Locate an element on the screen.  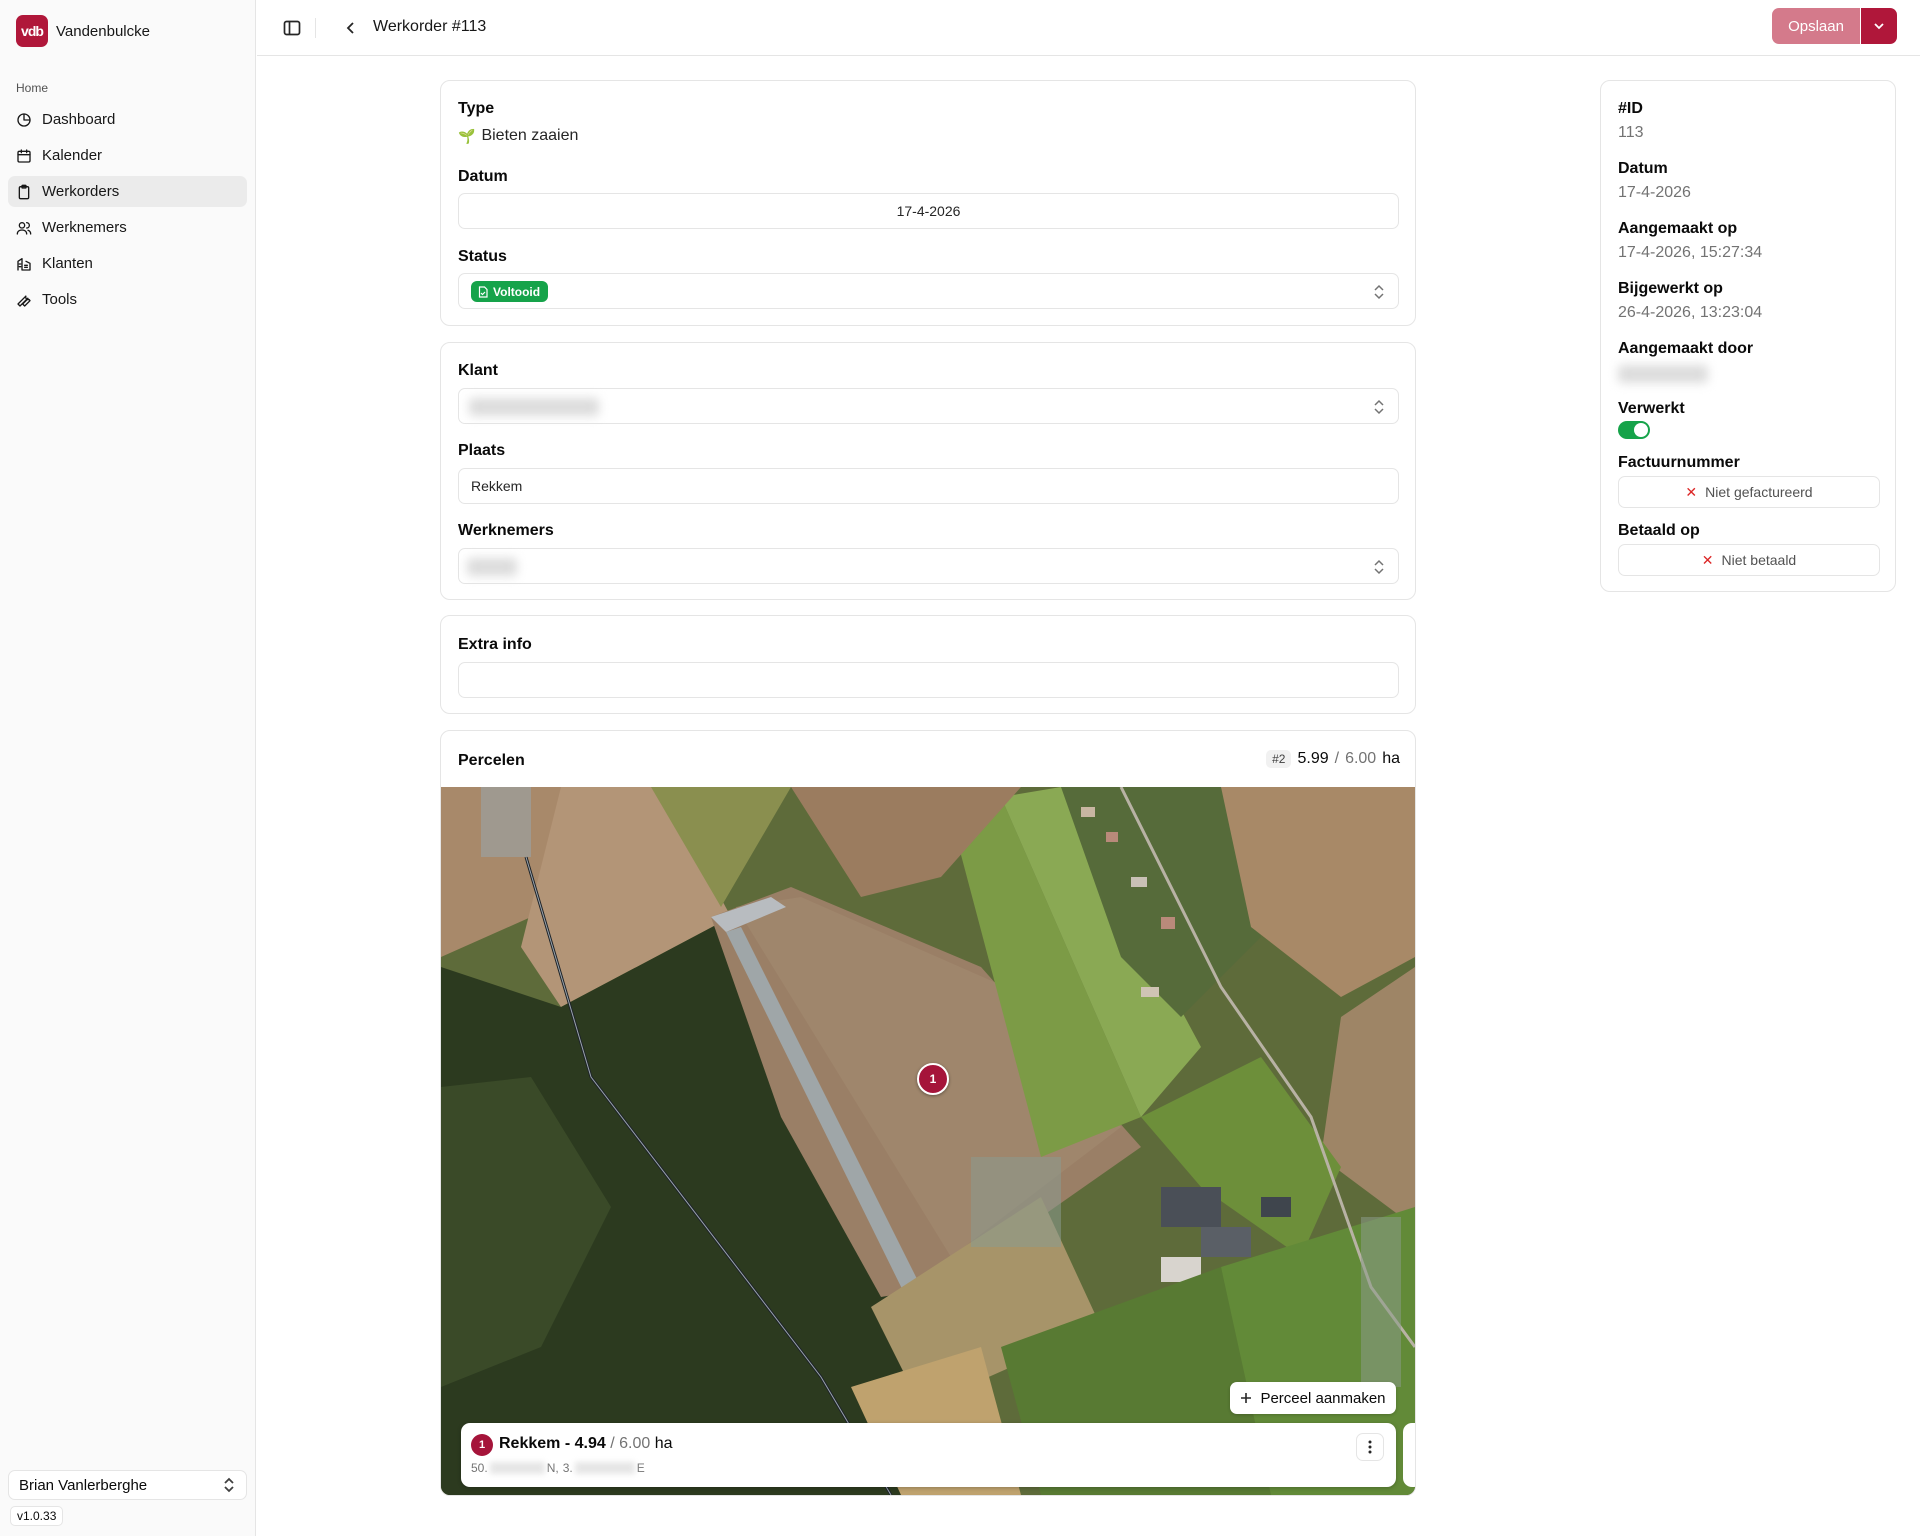
type-value: 🌱 Bieten zaaien is located at coordinates (518, 136).